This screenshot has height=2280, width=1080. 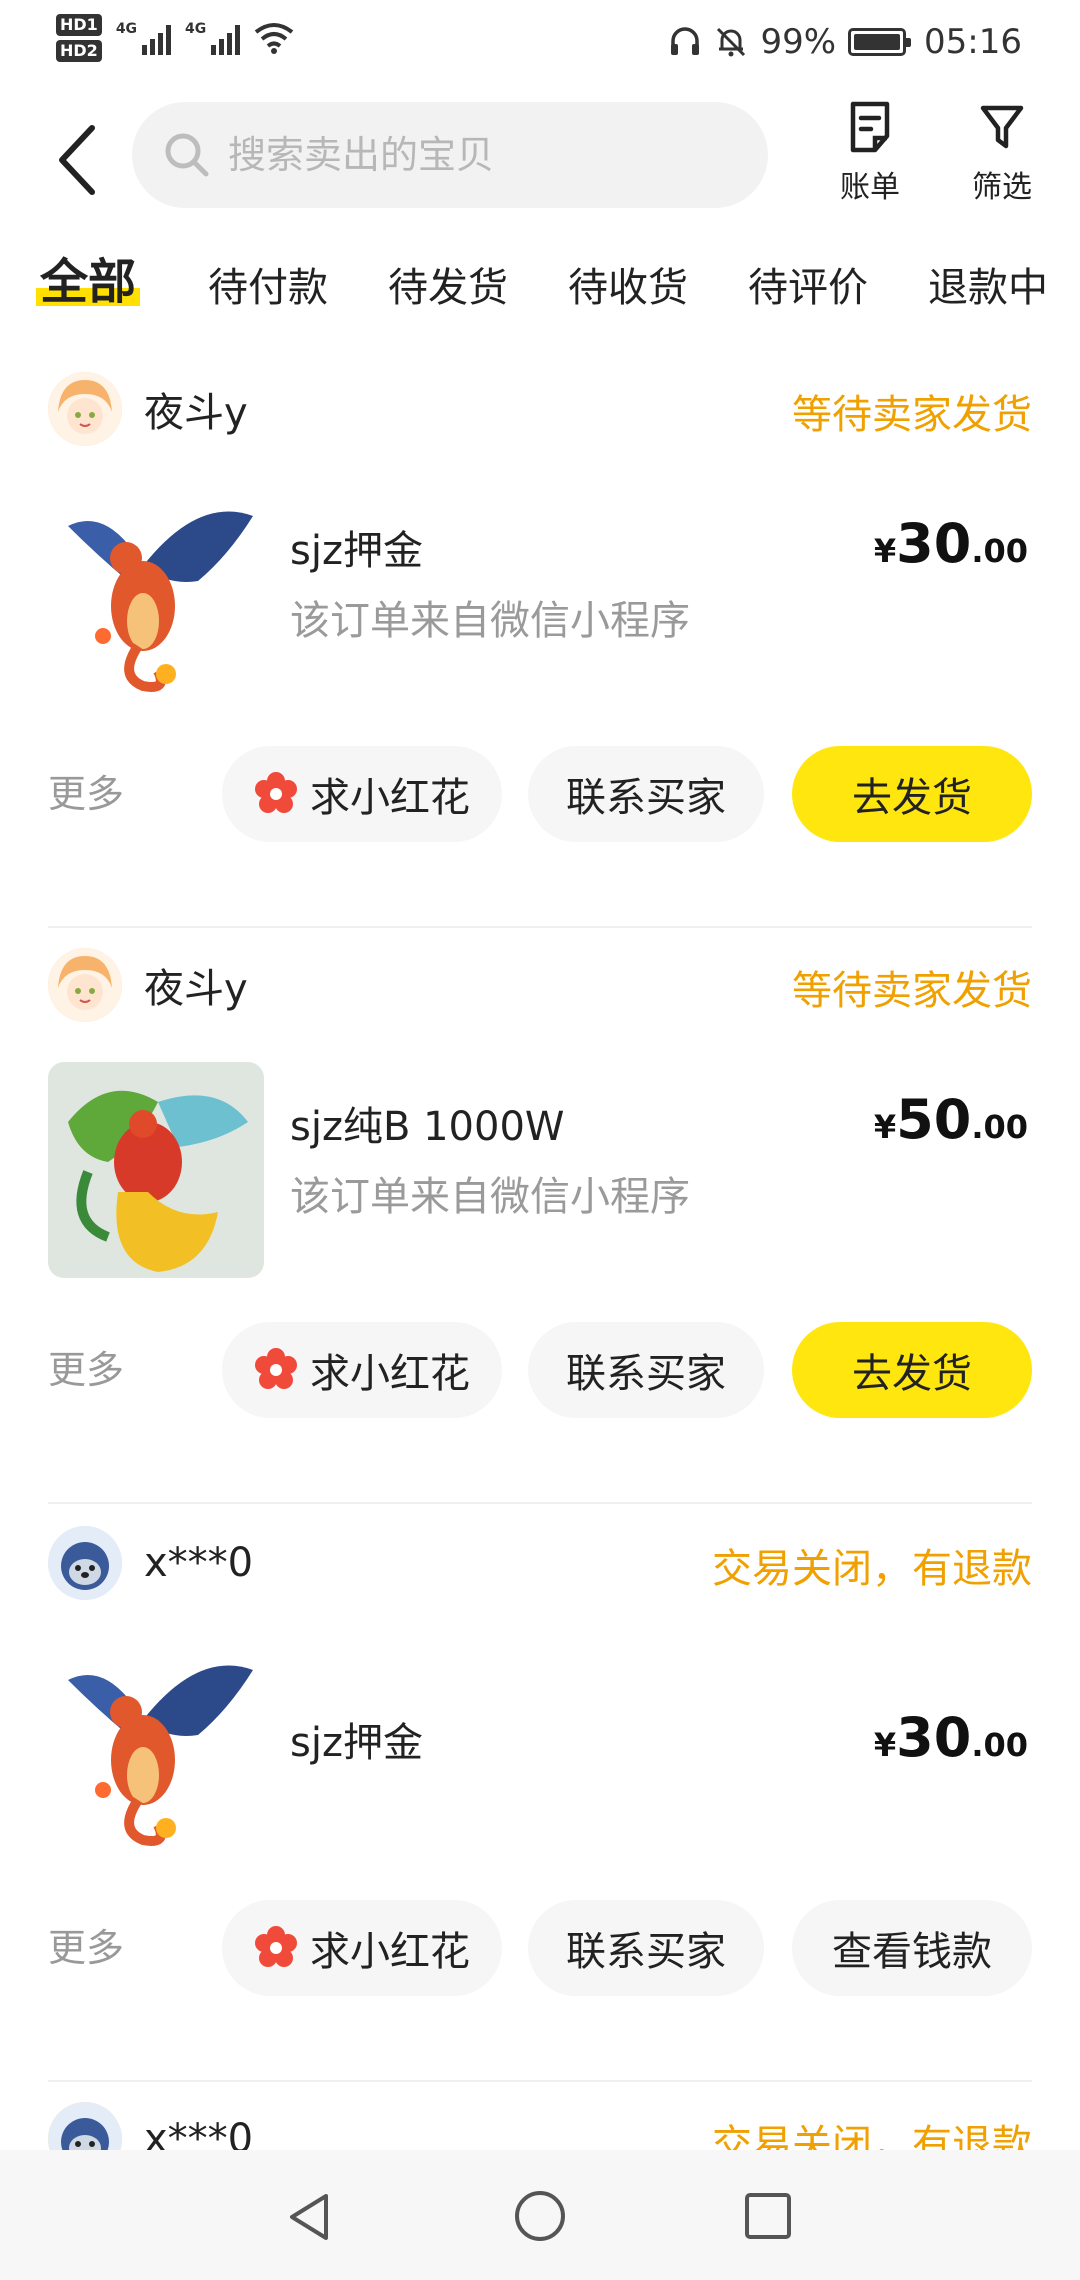 What do you see at coordinates (880, 42) in the screenshot?
I see `battery-icon` at bounding box center [880, 42].